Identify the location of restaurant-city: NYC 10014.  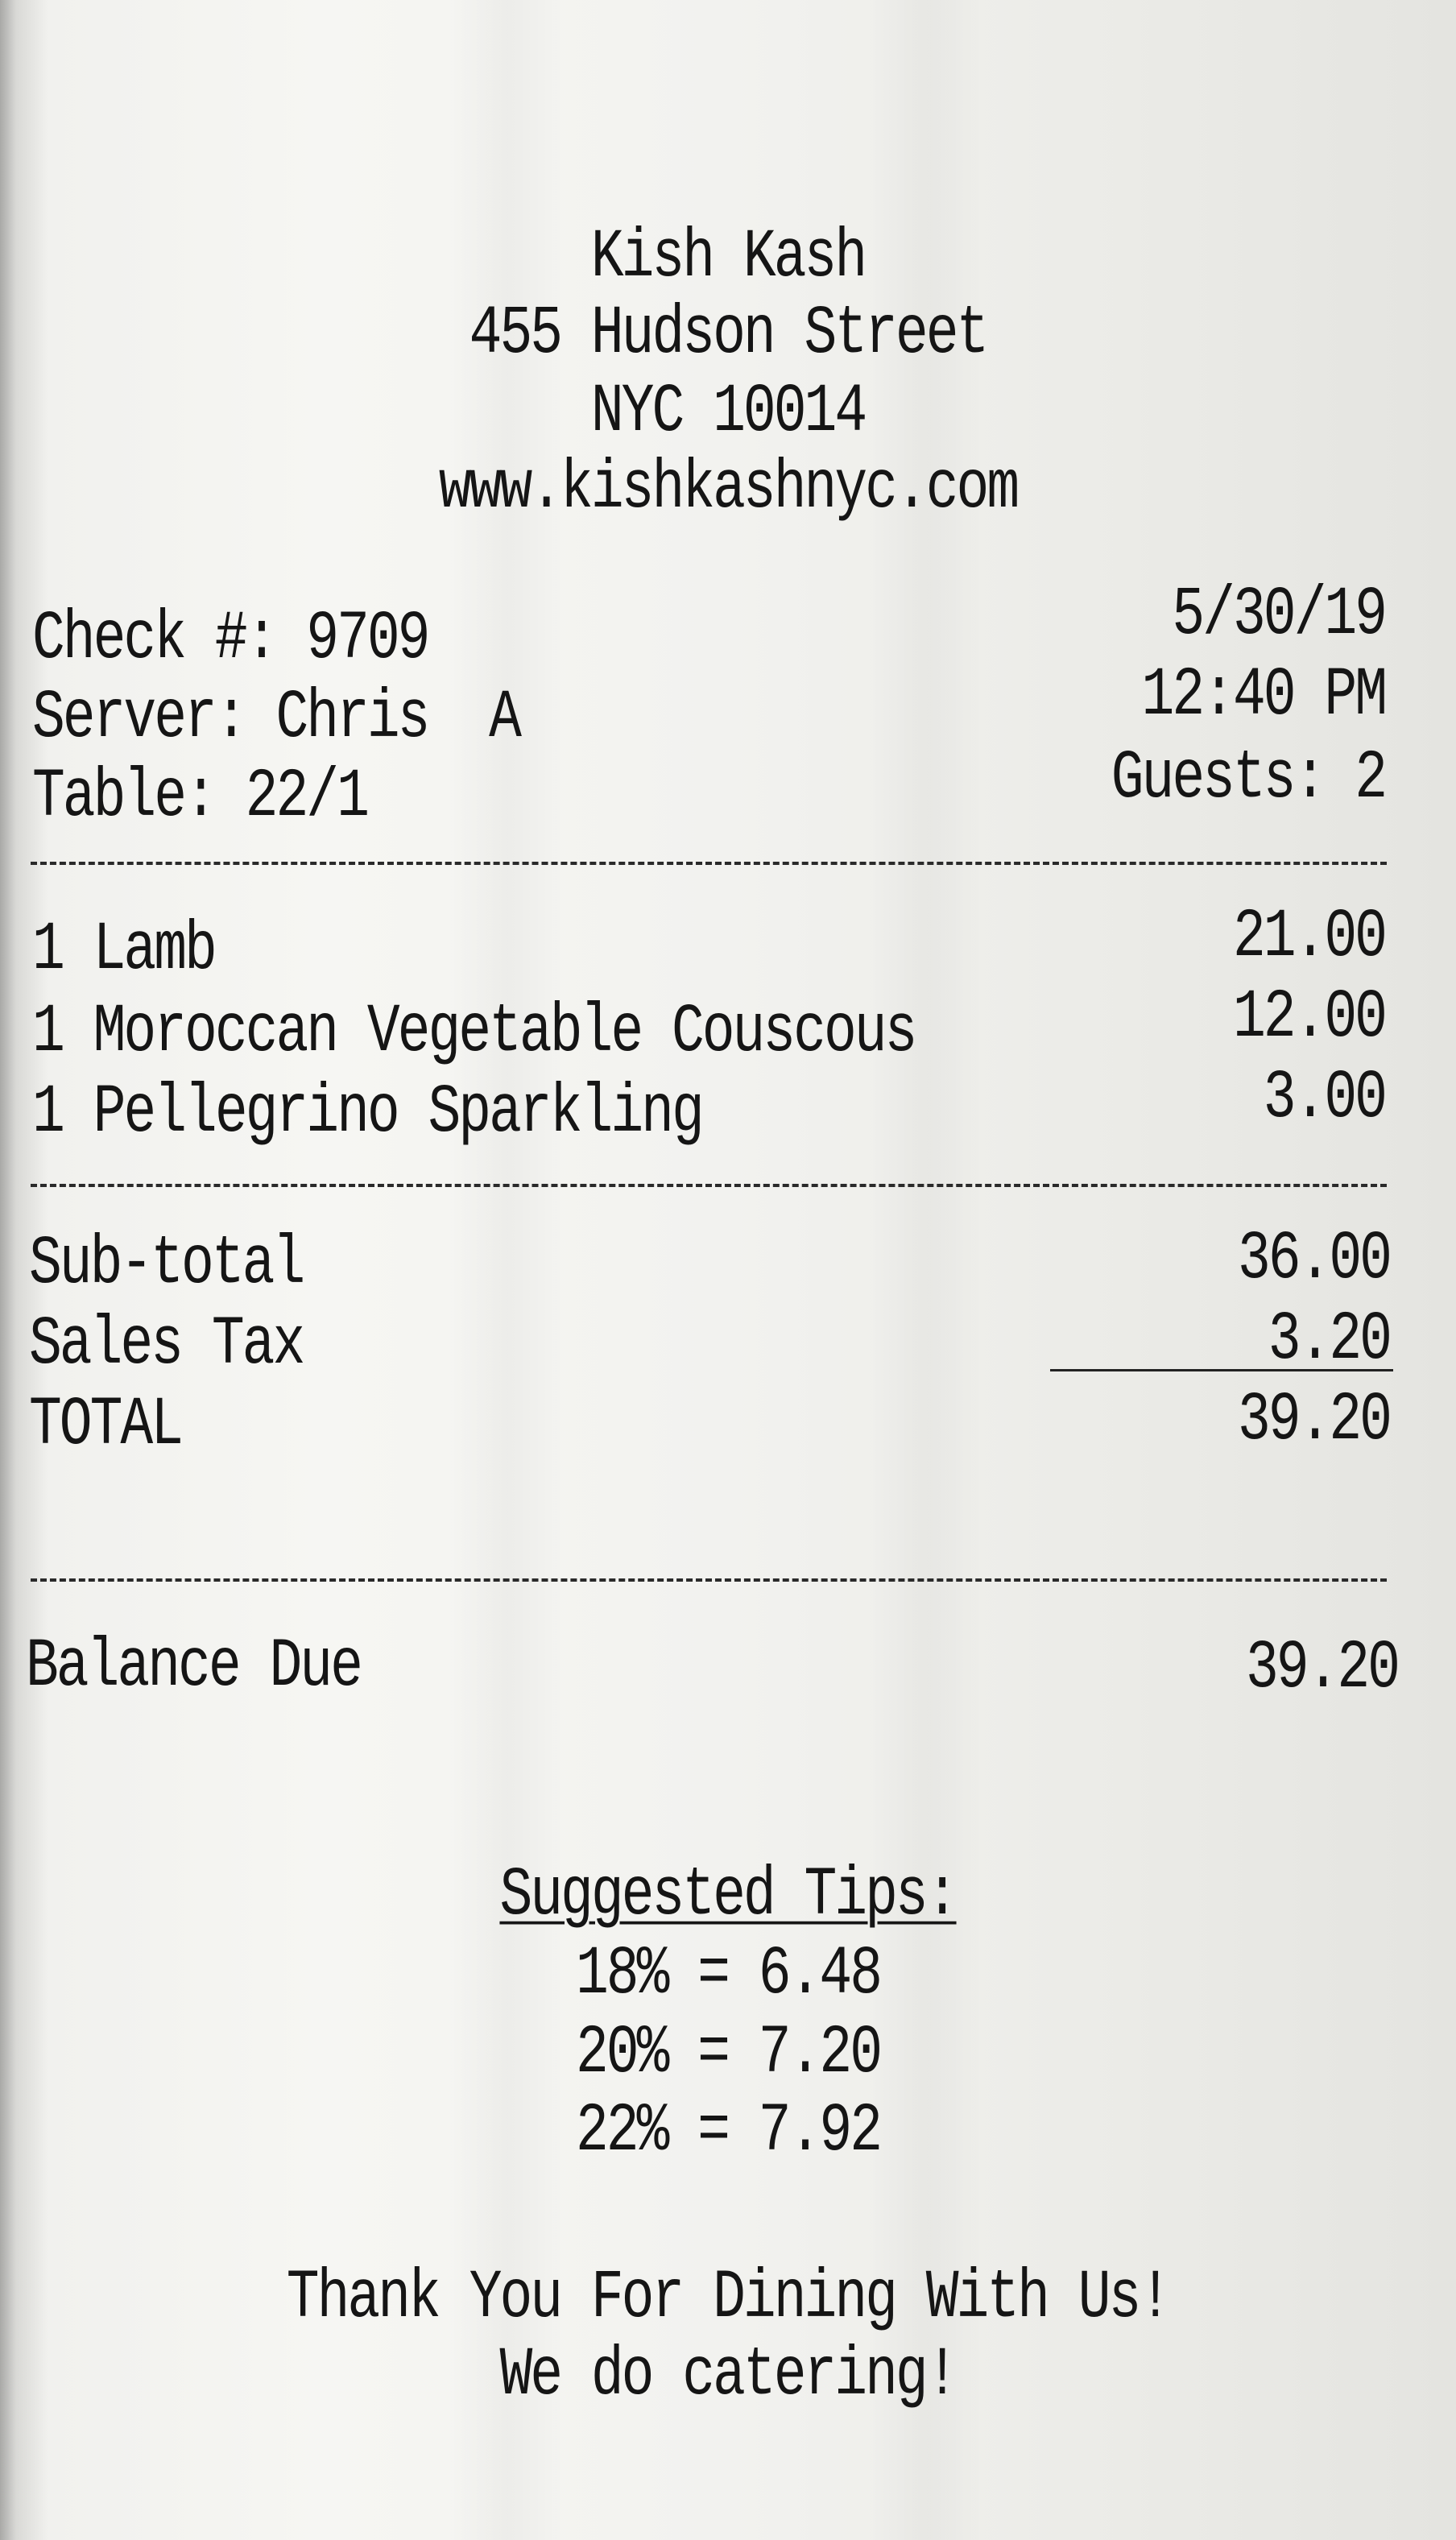
(729, 412).